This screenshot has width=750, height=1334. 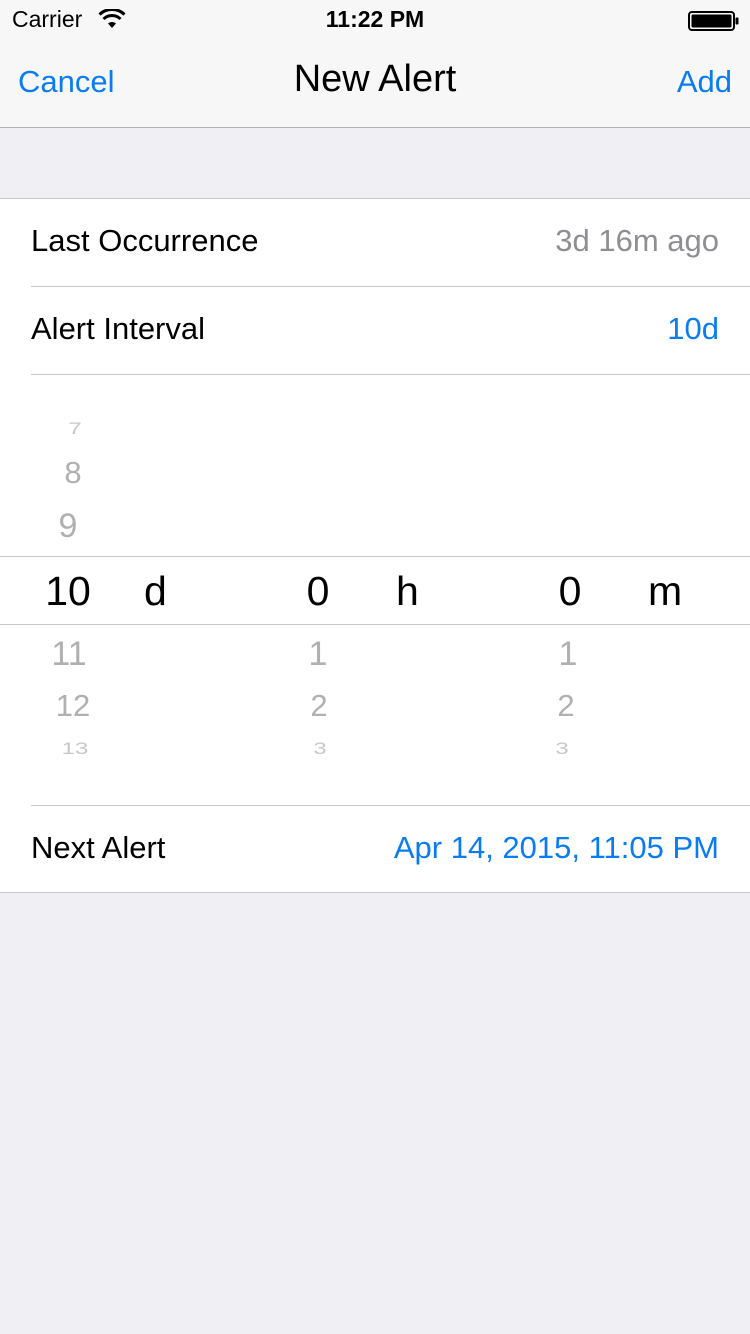 I want to click on picker-unit-minutes: m, so click(x=665, y=591).